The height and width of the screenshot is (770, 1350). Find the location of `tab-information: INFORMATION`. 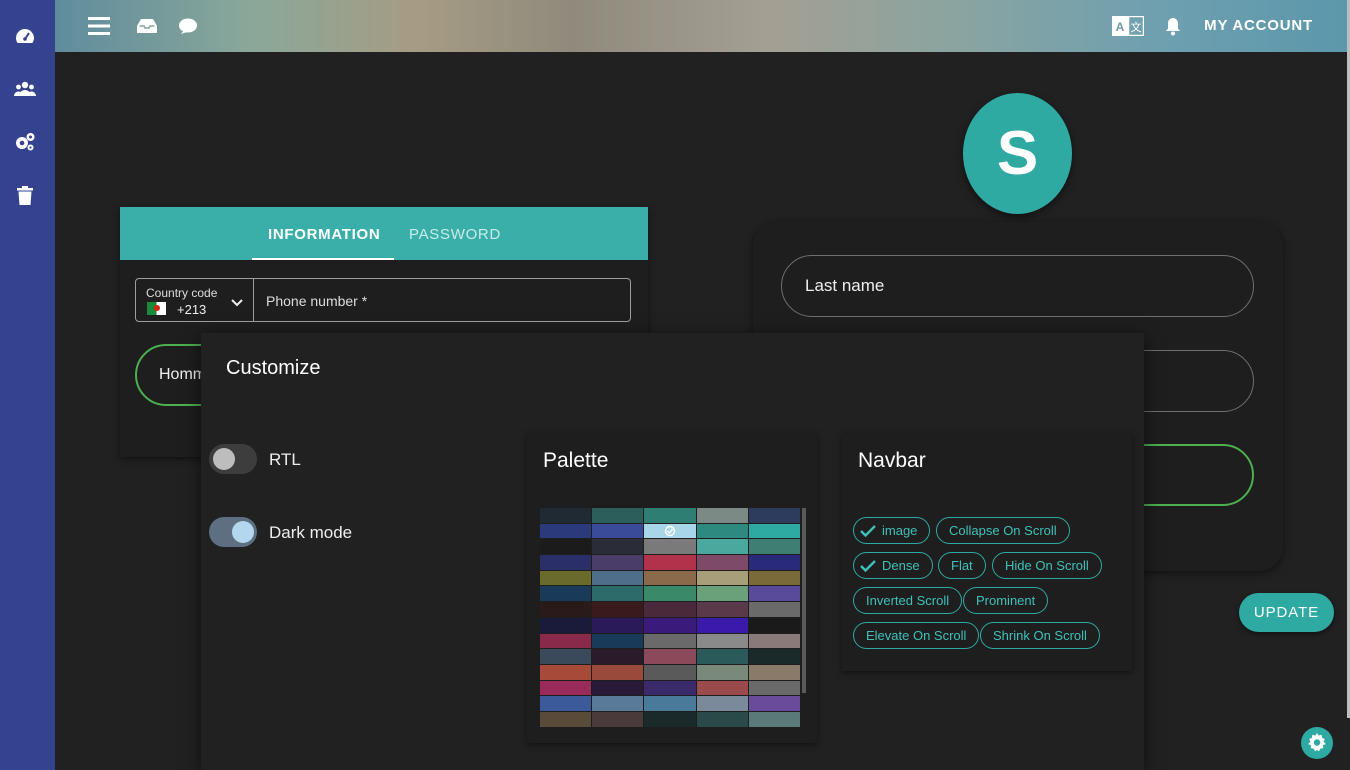

tab-information: INFORMATION is located at coordinates (324, 234).